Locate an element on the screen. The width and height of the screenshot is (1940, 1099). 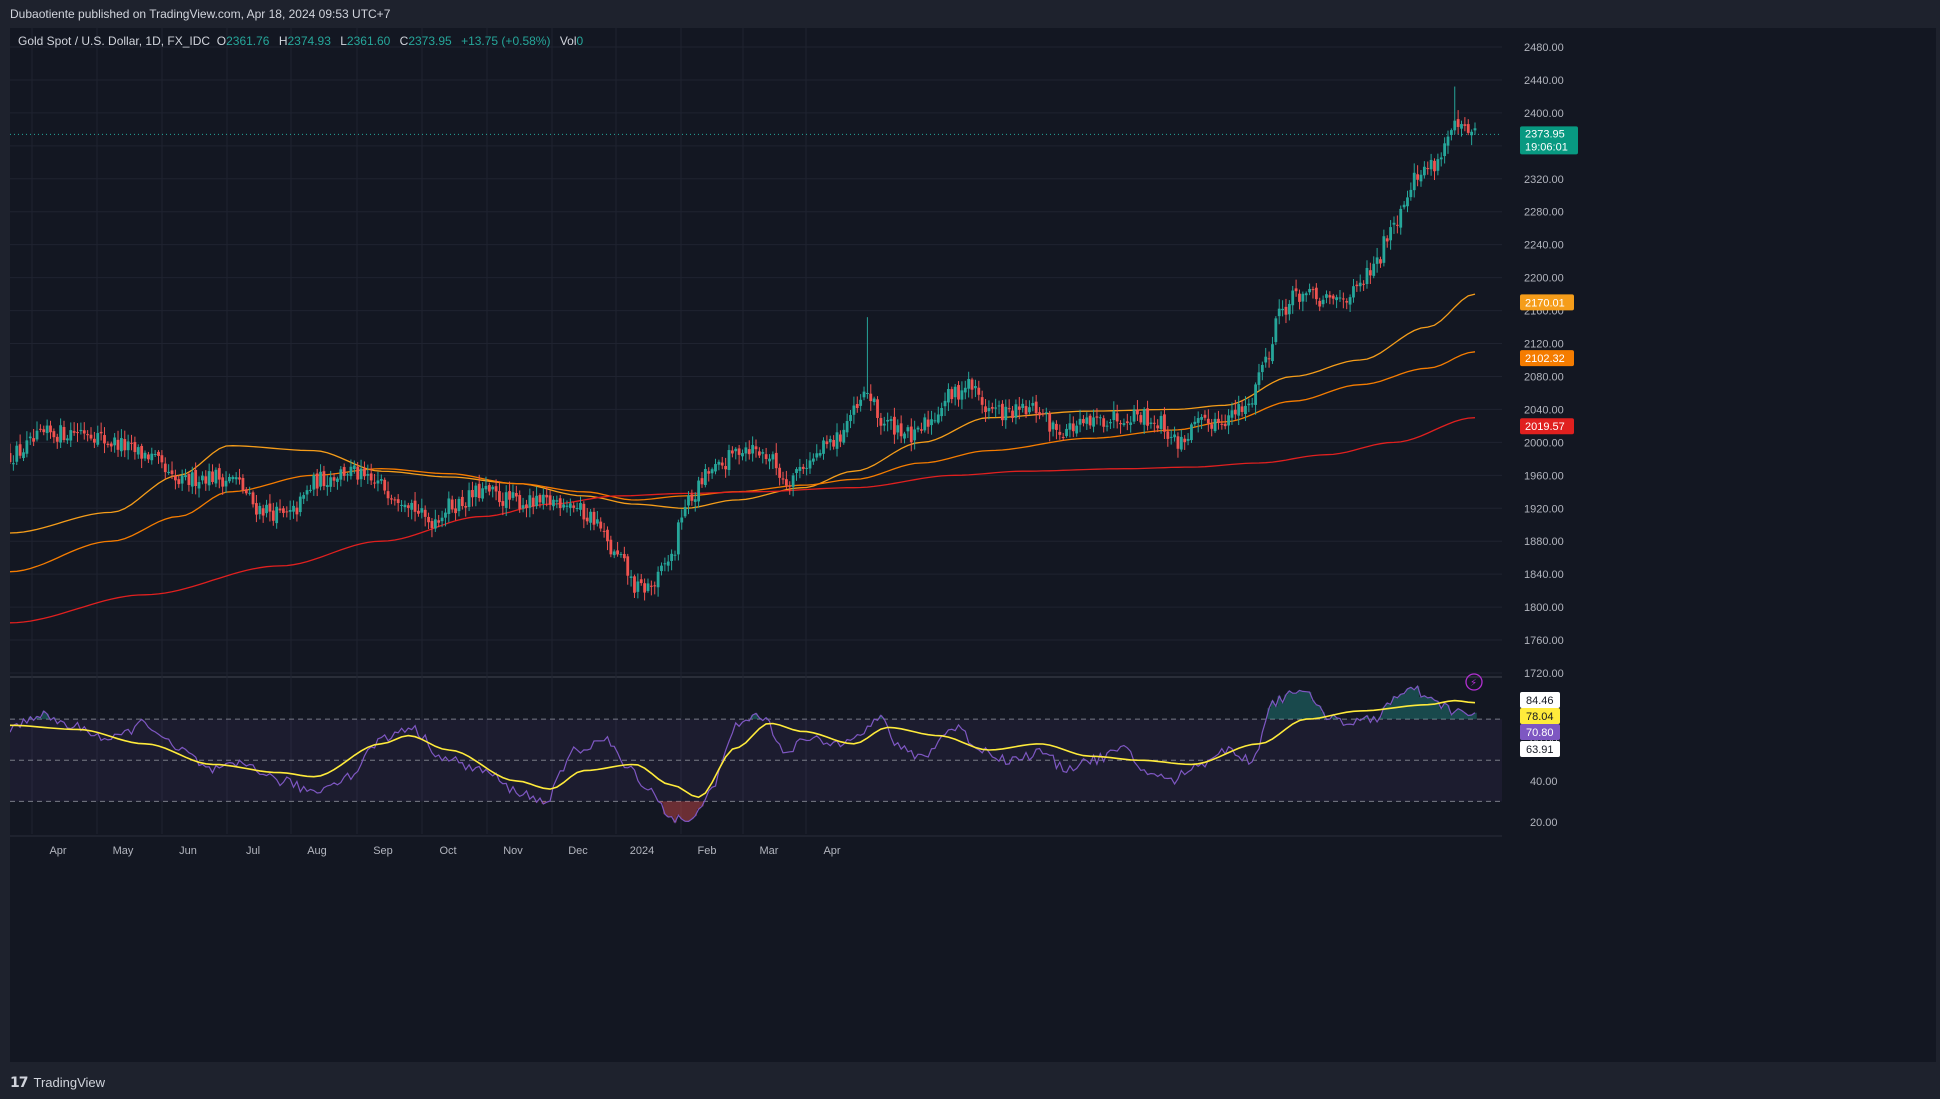
rsi-tick-label: 20.00 is located at coordinates (1544, 823).